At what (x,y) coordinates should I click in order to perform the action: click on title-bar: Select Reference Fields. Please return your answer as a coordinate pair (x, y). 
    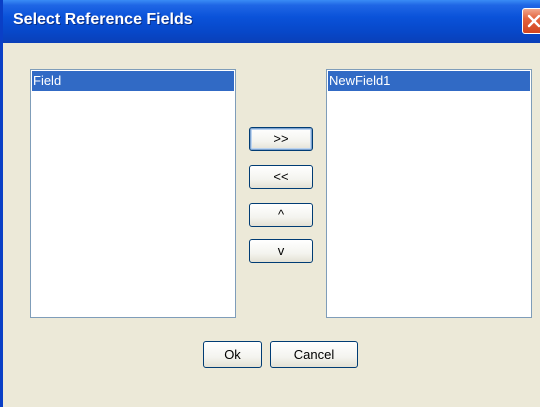
    Looking at the image, I should click on (271, 21).